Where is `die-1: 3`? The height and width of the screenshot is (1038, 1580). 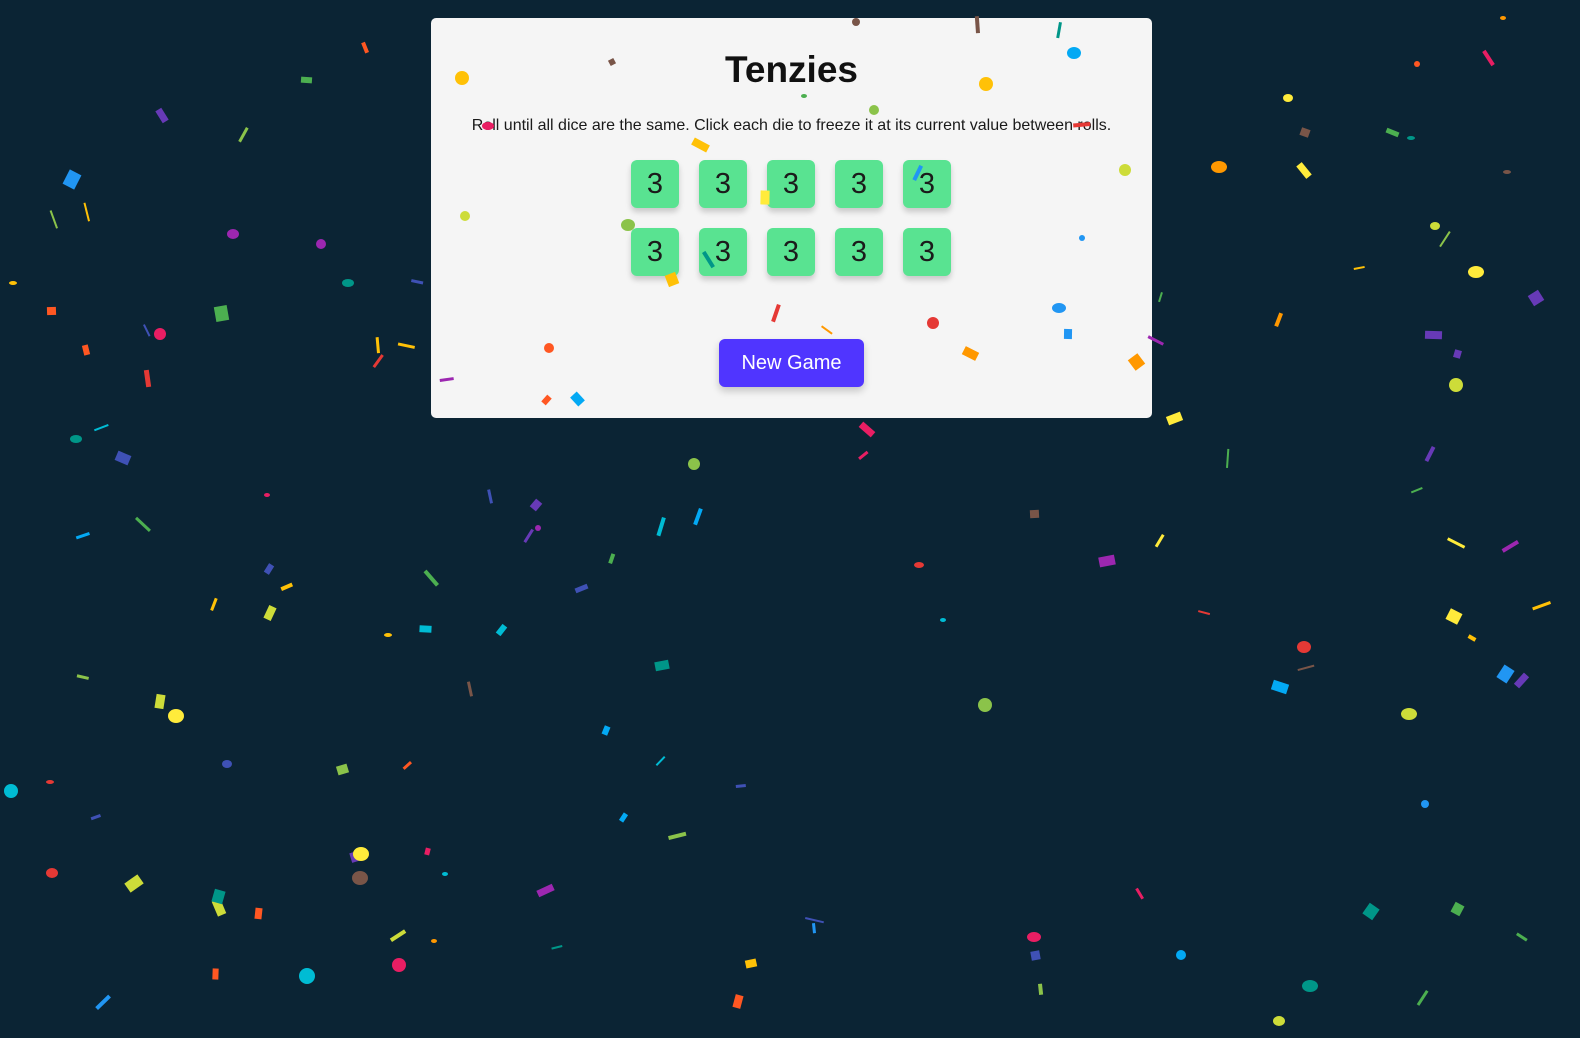
die-1: 3 is located at coordinates (655, 184).